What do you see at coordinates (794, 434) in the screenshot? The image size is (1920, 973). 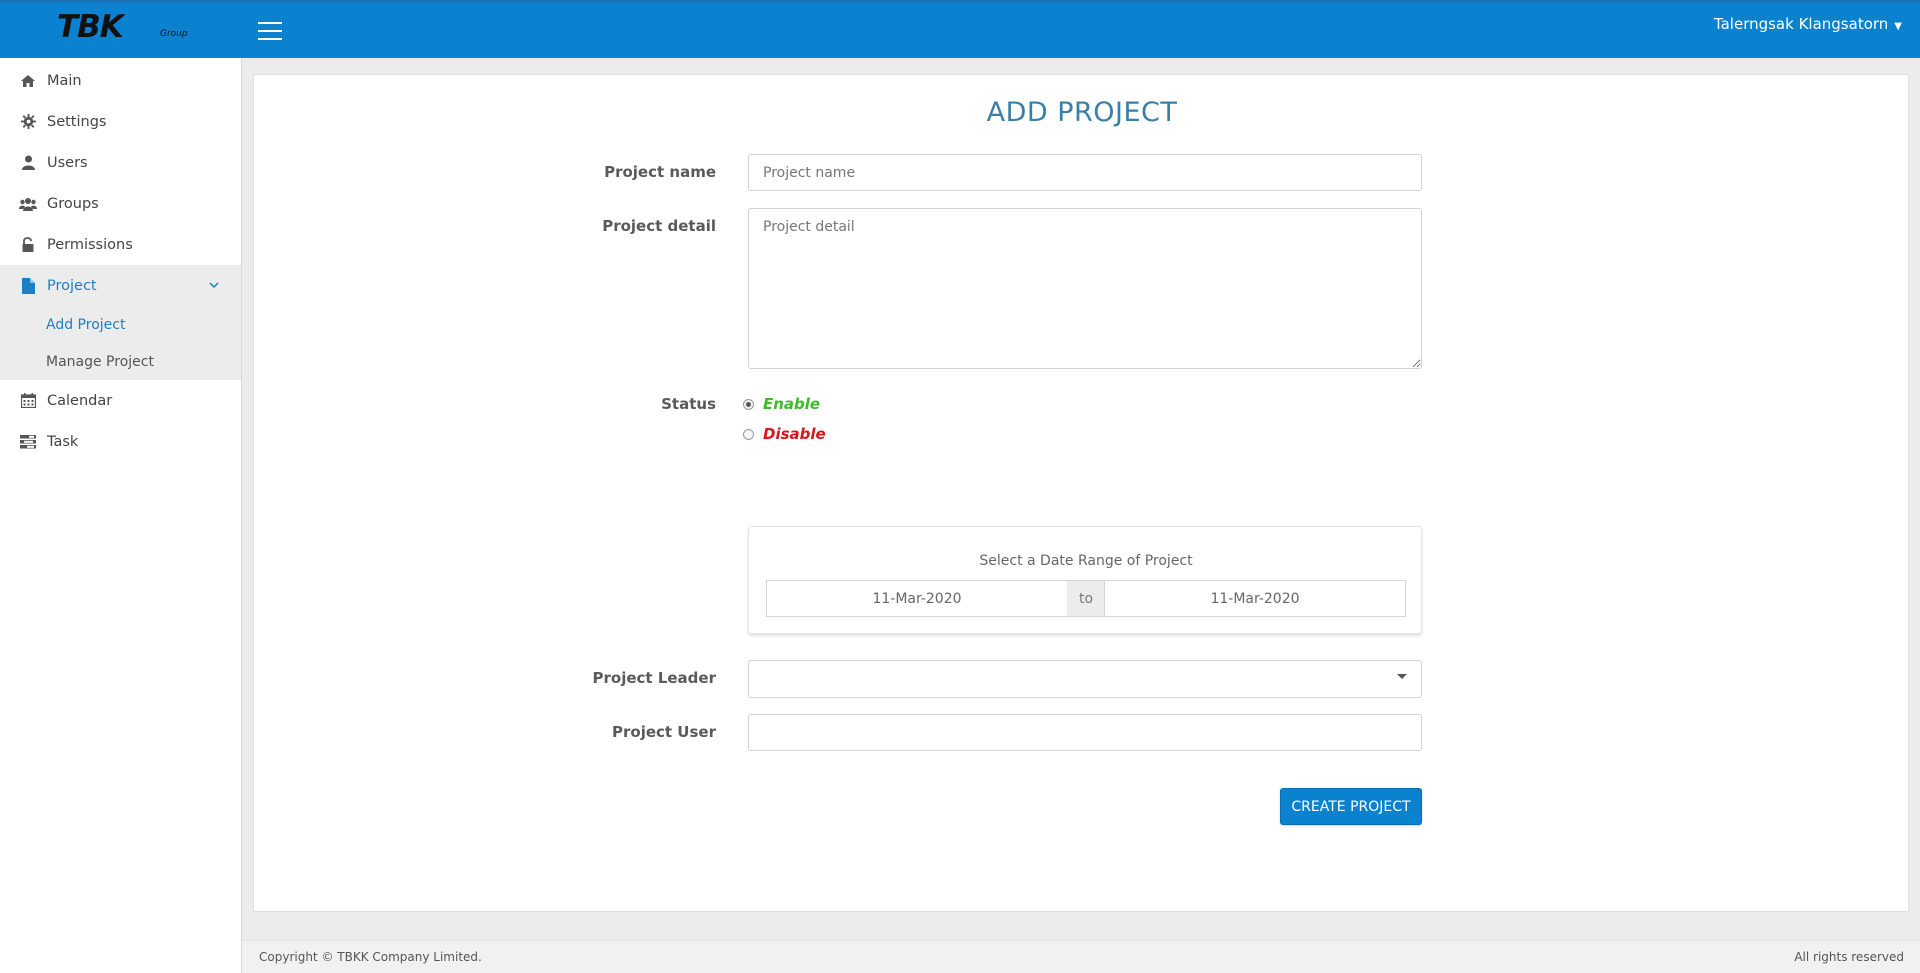 I see `radio-disable-label: Disable` at bounding box center [794, 434].